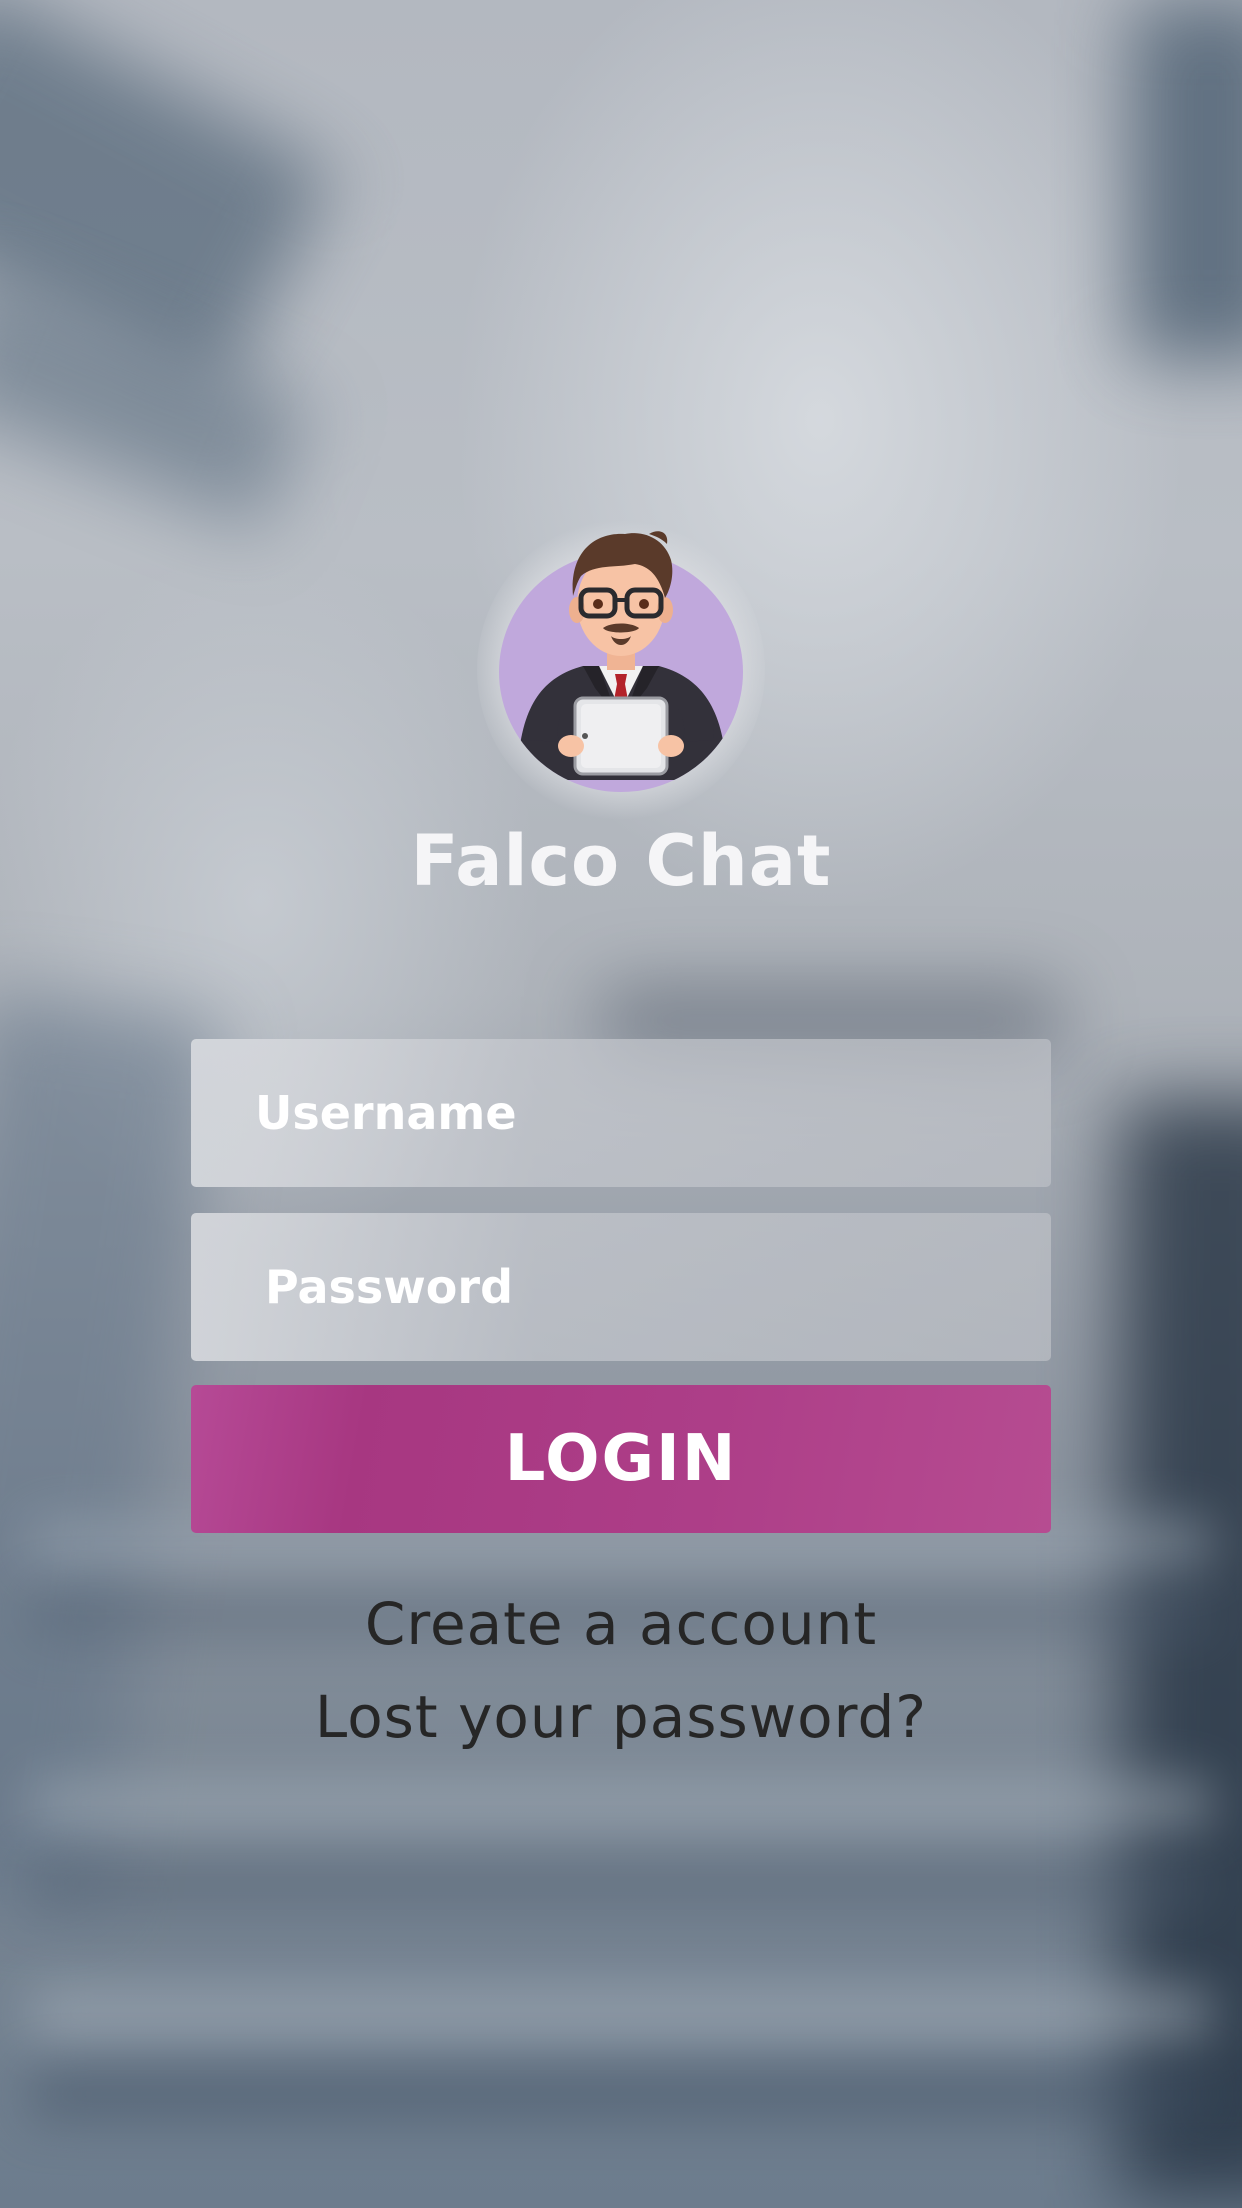 This screenshot has height=2208, width=1242. Describe the element at coordinates (621, 1624) in the screenshot. I see `create-account-link: Create a account` at that location.